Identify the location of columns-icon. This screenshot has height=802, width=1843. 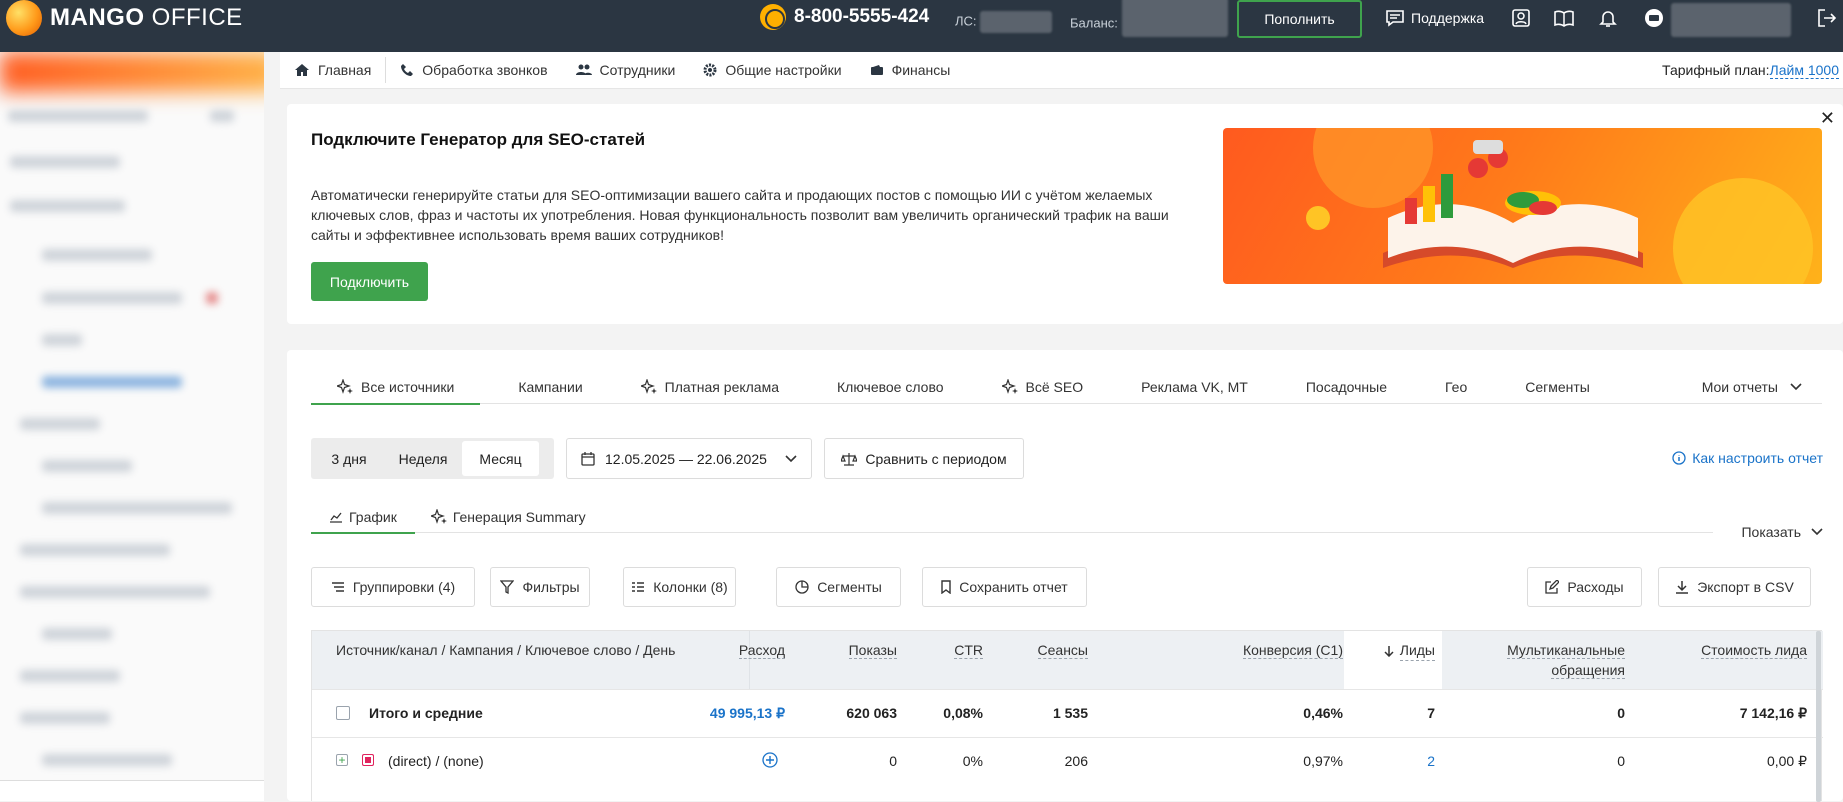
(638, 587).